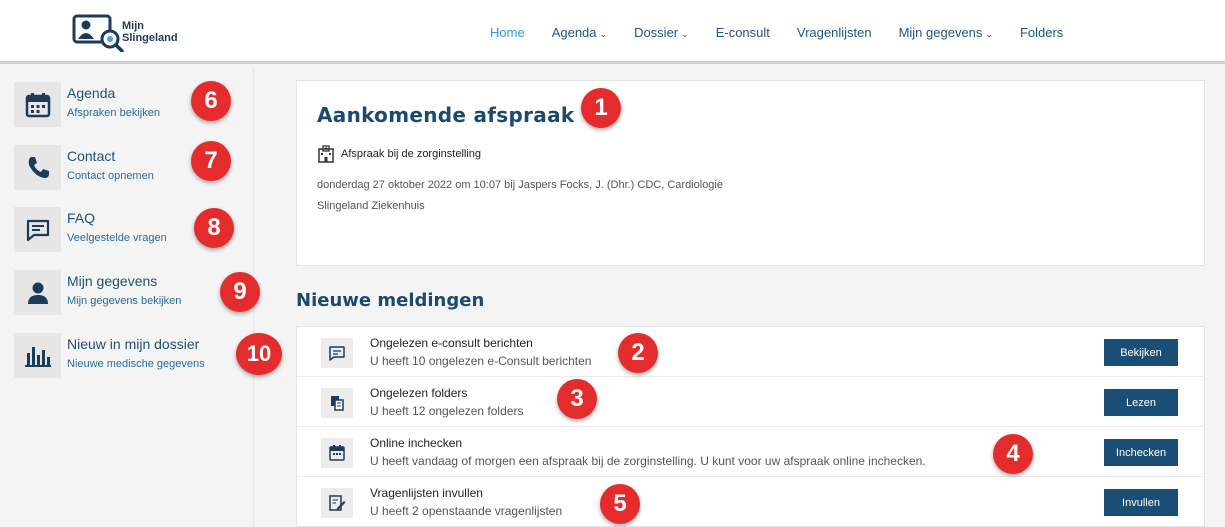 The width and height of the screenshot is (1225, 527). Describe the element at coordinates (211, 161) in the screenshot. I see `callout-badge-7: 7` at that location.